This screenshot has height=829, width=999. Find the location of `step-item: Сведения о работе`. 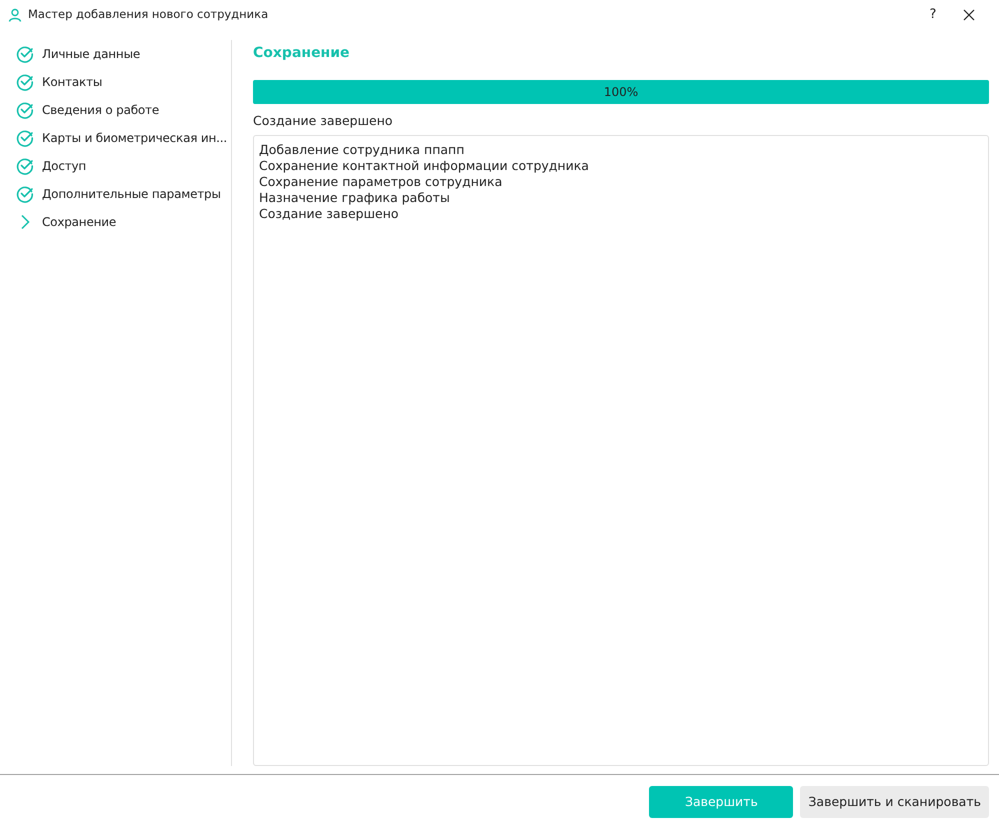

step-item: Сведения о работе is located at coordinates (101, 110).